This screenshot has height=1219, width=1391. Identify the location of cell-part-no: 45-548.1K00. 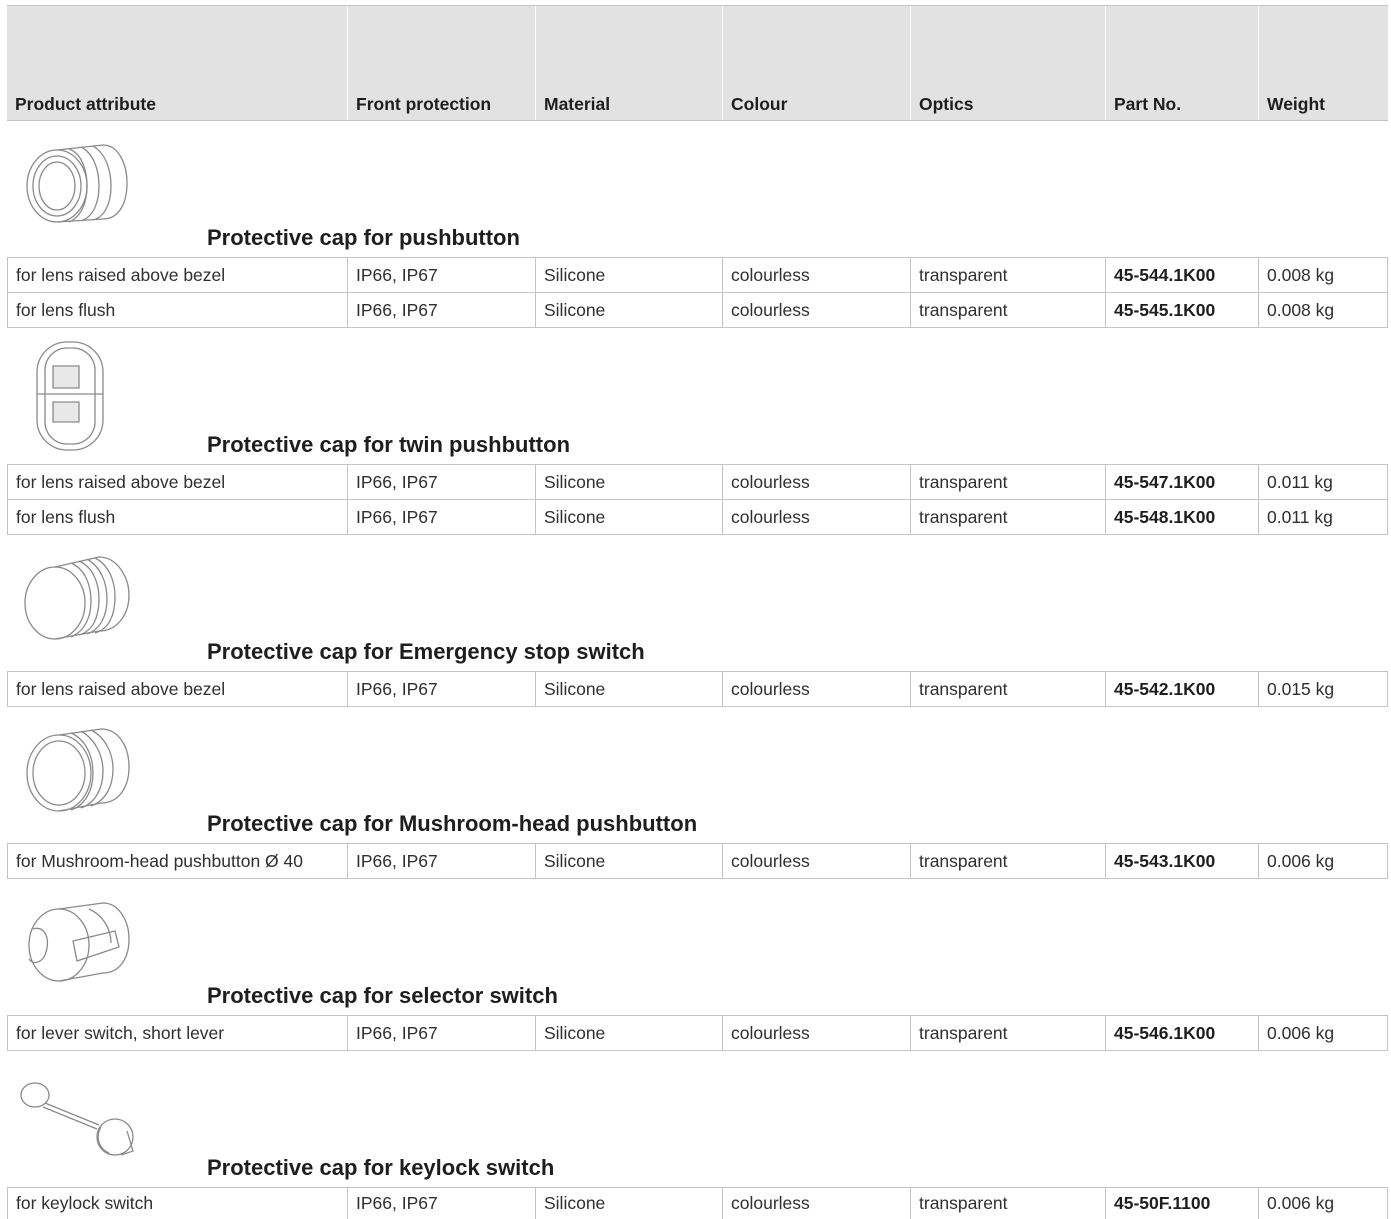
(1181, 517).